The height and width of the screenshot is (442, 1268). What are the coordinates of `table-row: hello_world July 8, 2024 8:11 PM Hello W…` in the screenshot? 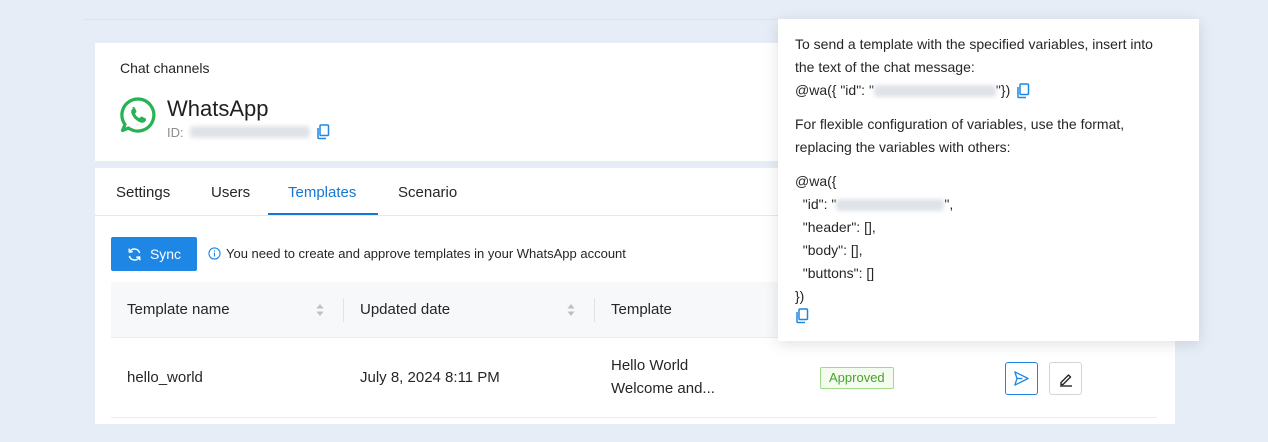 It's located at (634, 378).